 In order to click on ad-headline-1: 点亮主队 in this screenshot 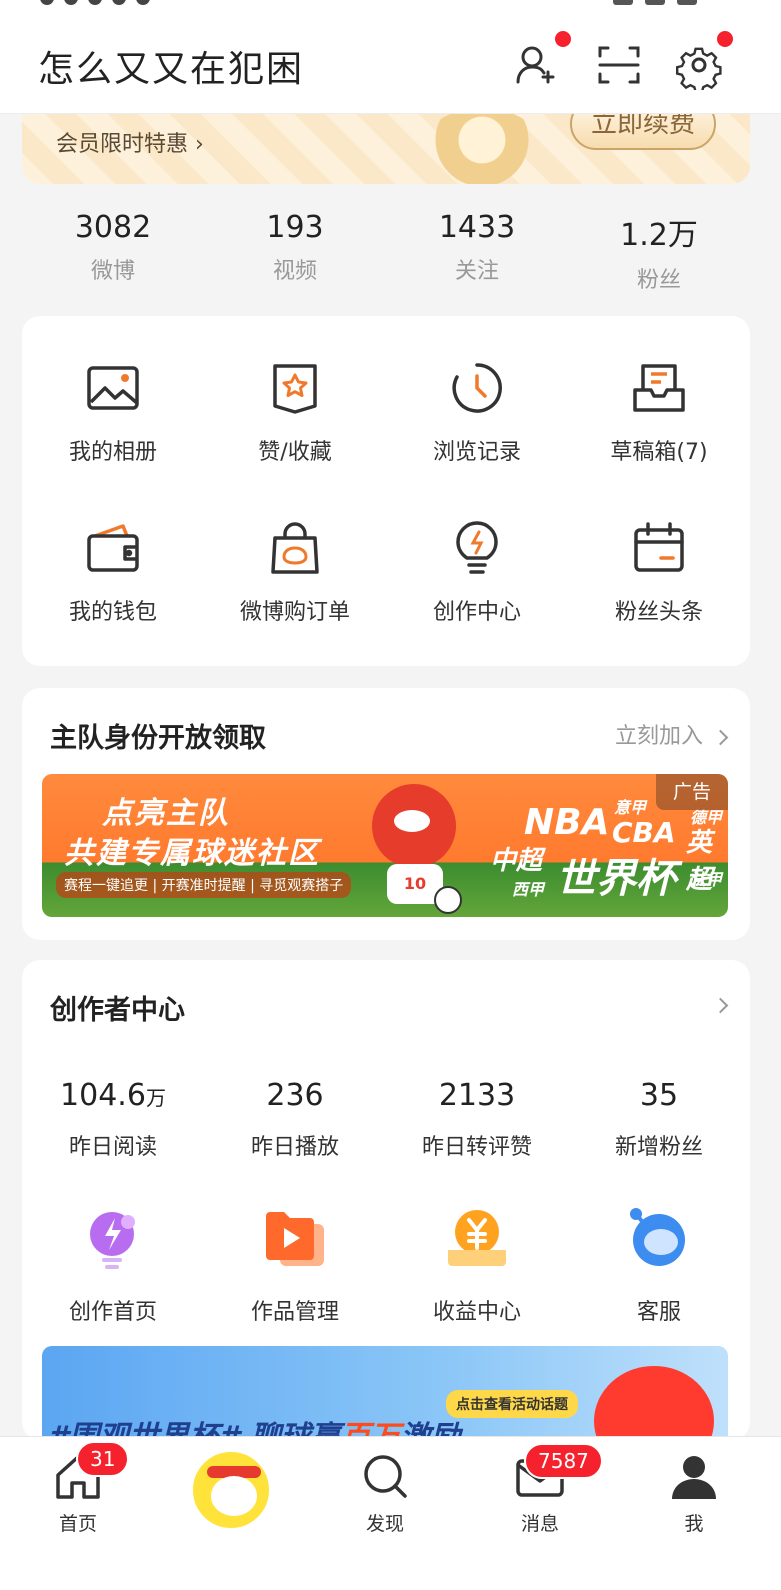, I will do `click(166, 813)`.